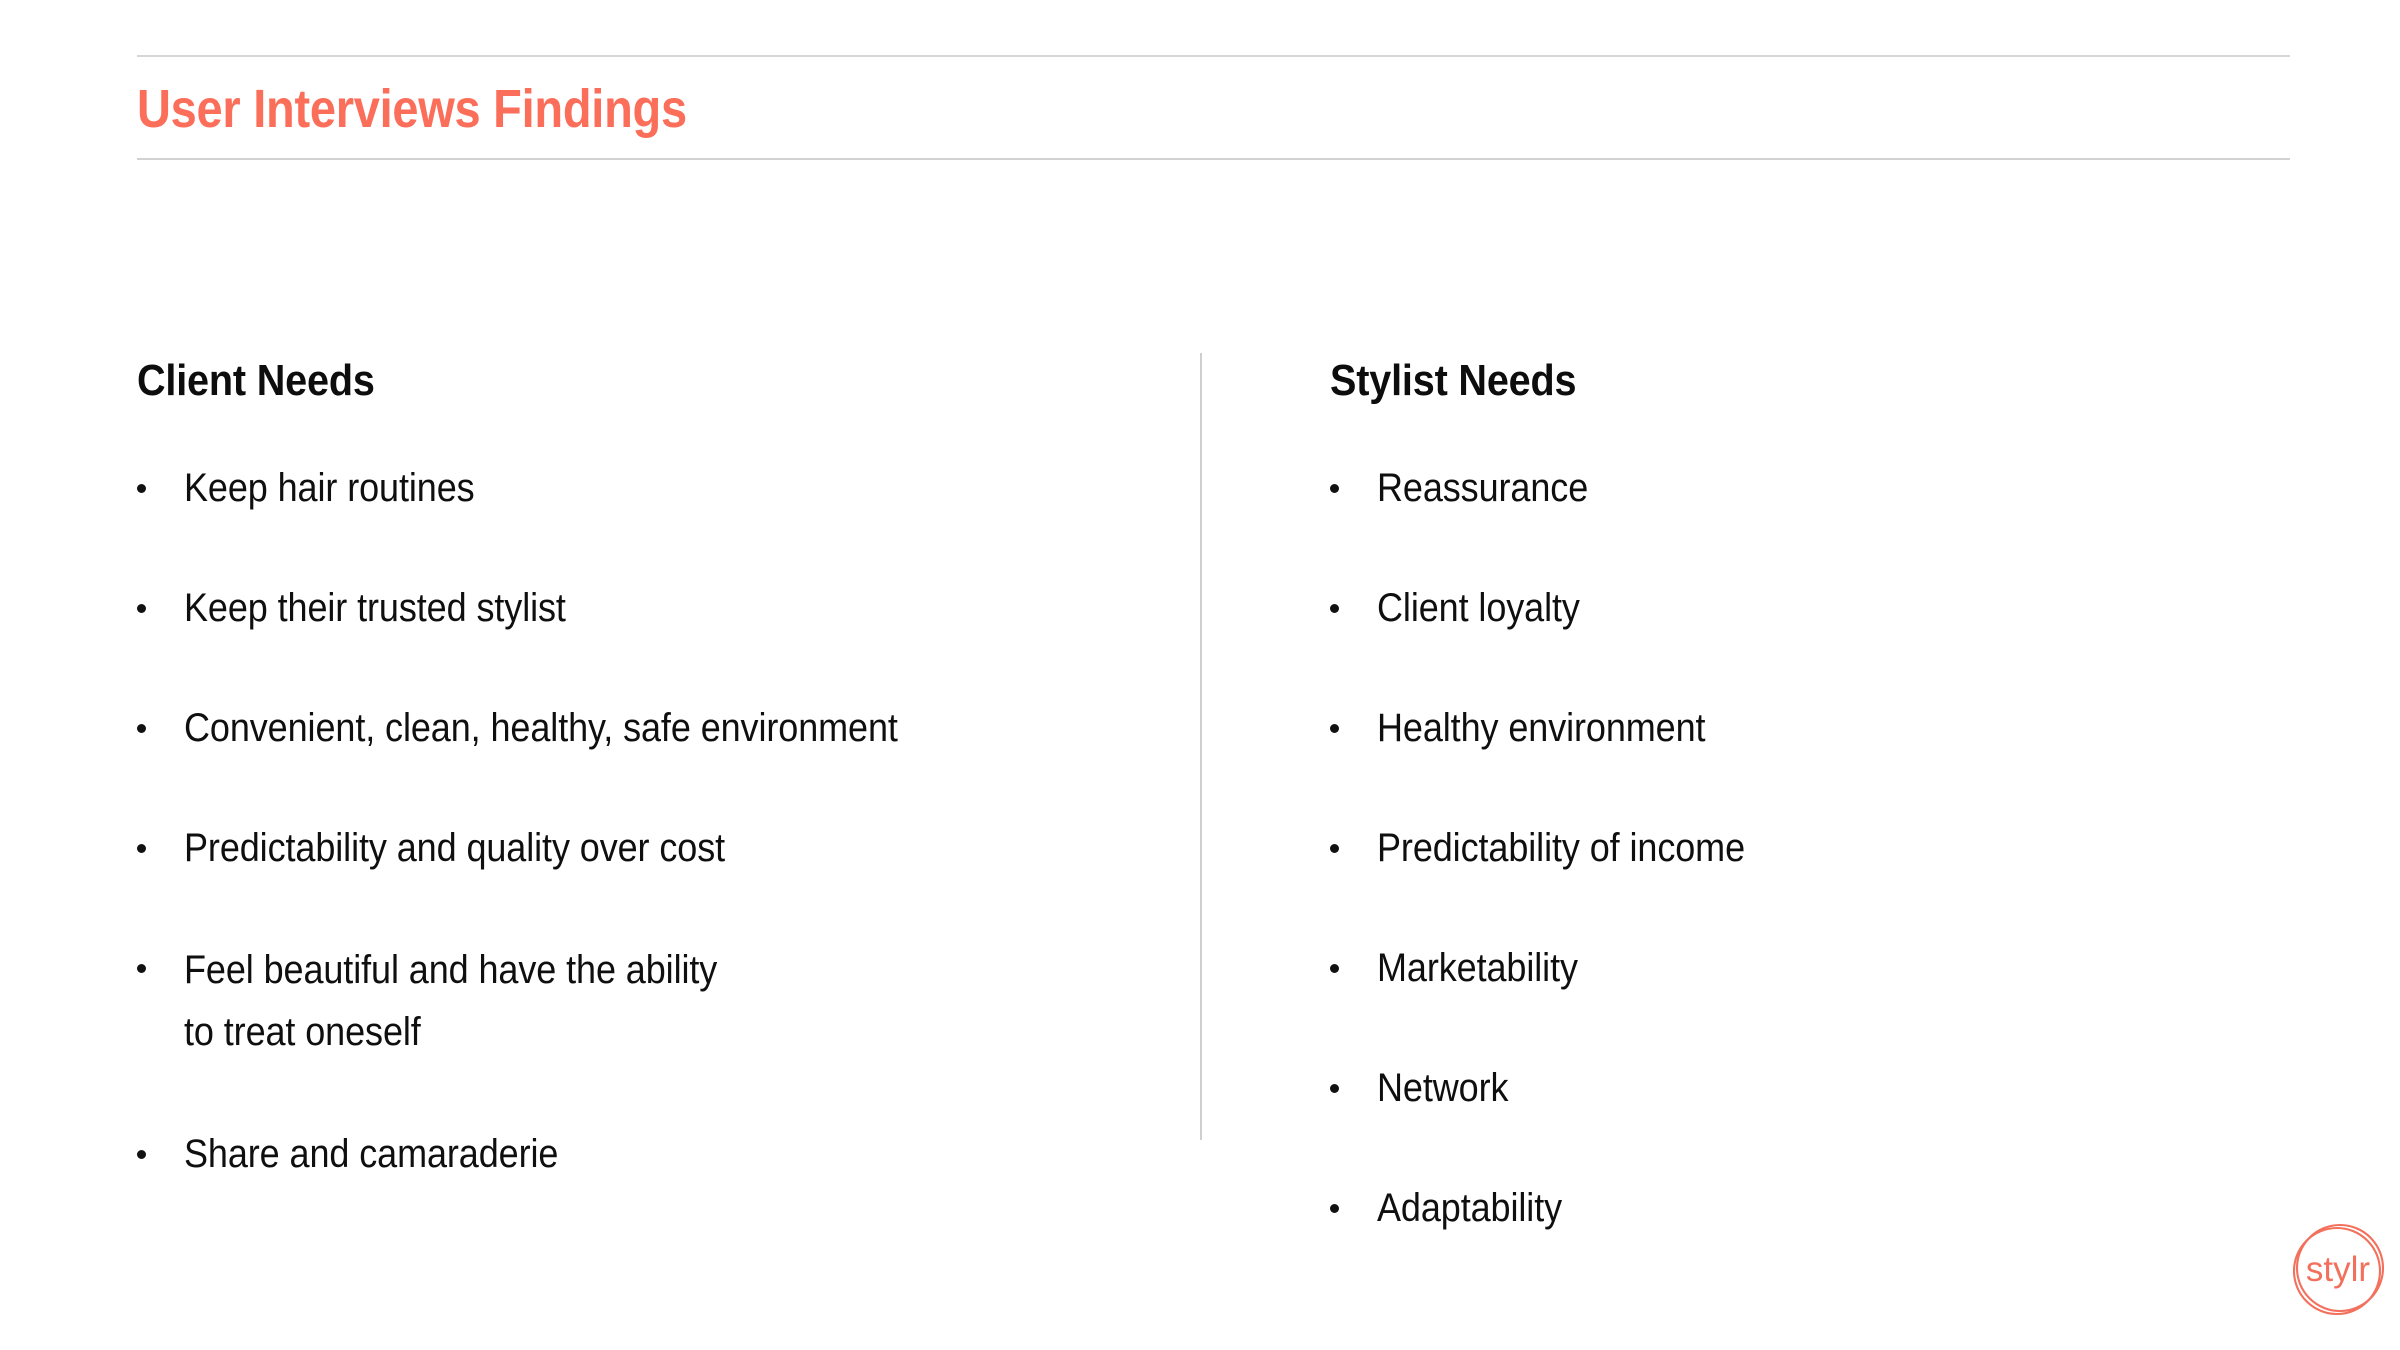  I want to click on list-item: Marketability, so click(1830, 968).